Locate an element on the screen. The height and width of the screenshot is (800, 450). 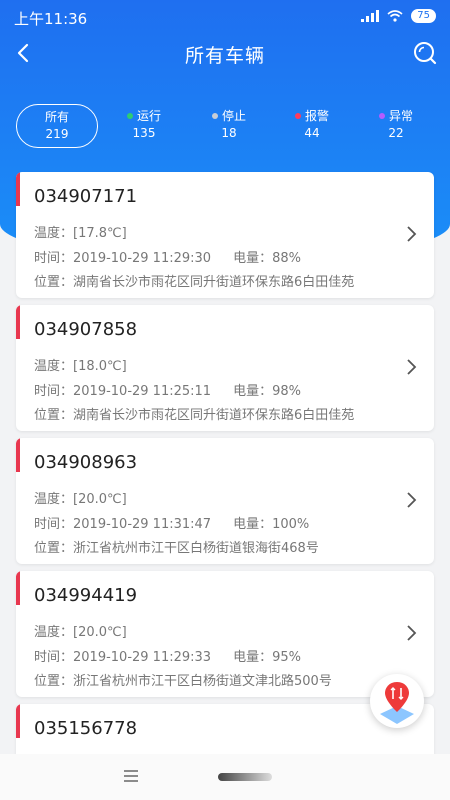
status-bar: 上午11:36 75 is located at coordinates (225, 17).